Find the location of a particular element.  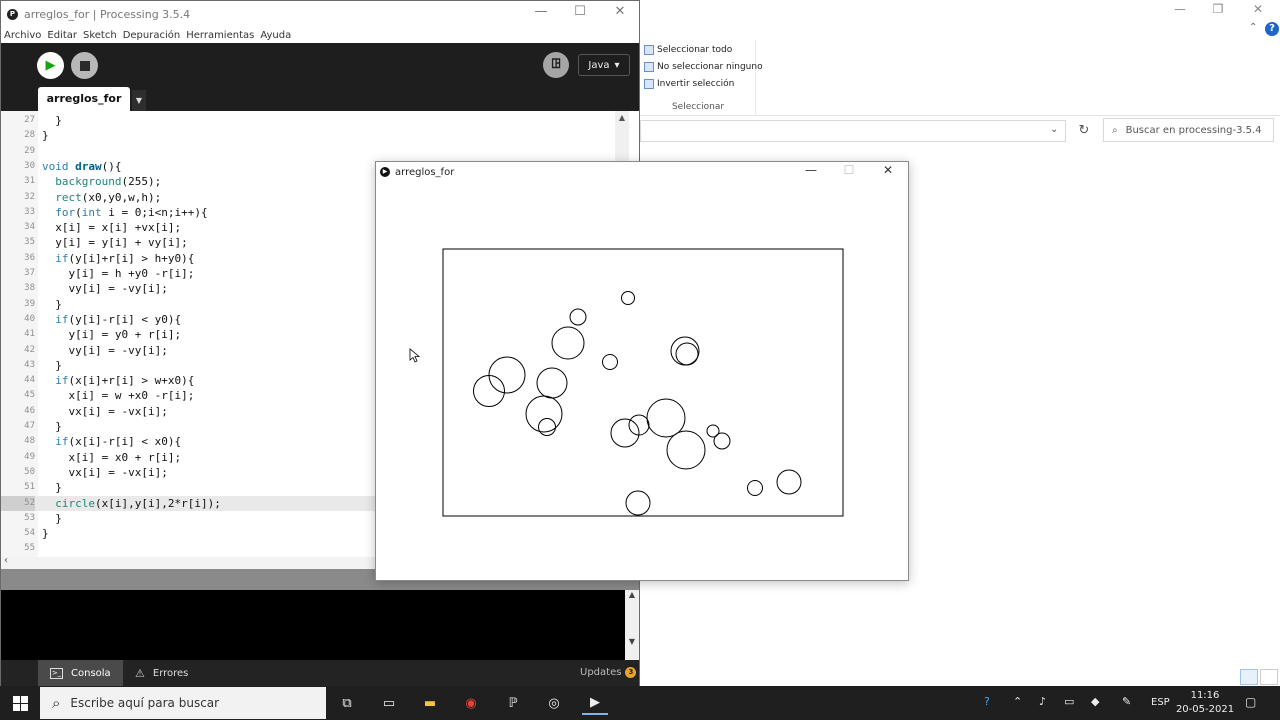

explorer-search-input: ⌕ Buscar en processing-3.5.4 is located at coordinates (1188, 130).